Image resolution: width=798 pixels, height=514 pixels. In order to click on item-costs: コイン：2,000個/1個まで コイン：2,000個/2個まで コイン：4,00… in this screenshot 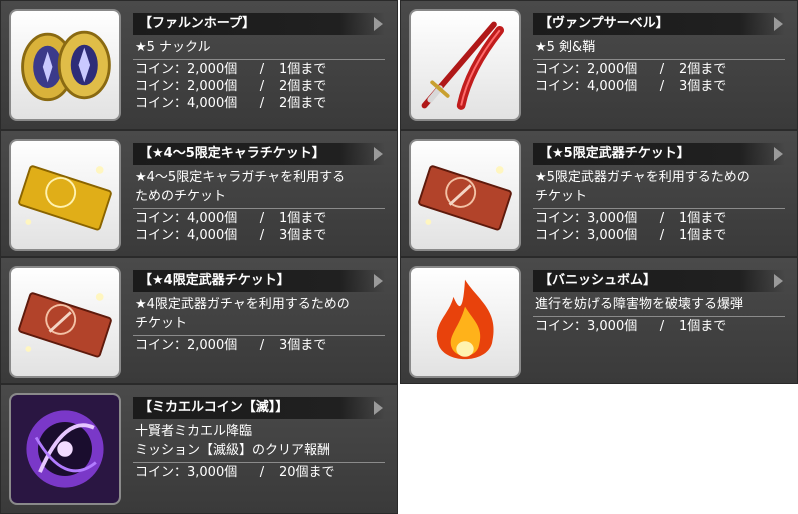, I will do `click(259, 85)`.